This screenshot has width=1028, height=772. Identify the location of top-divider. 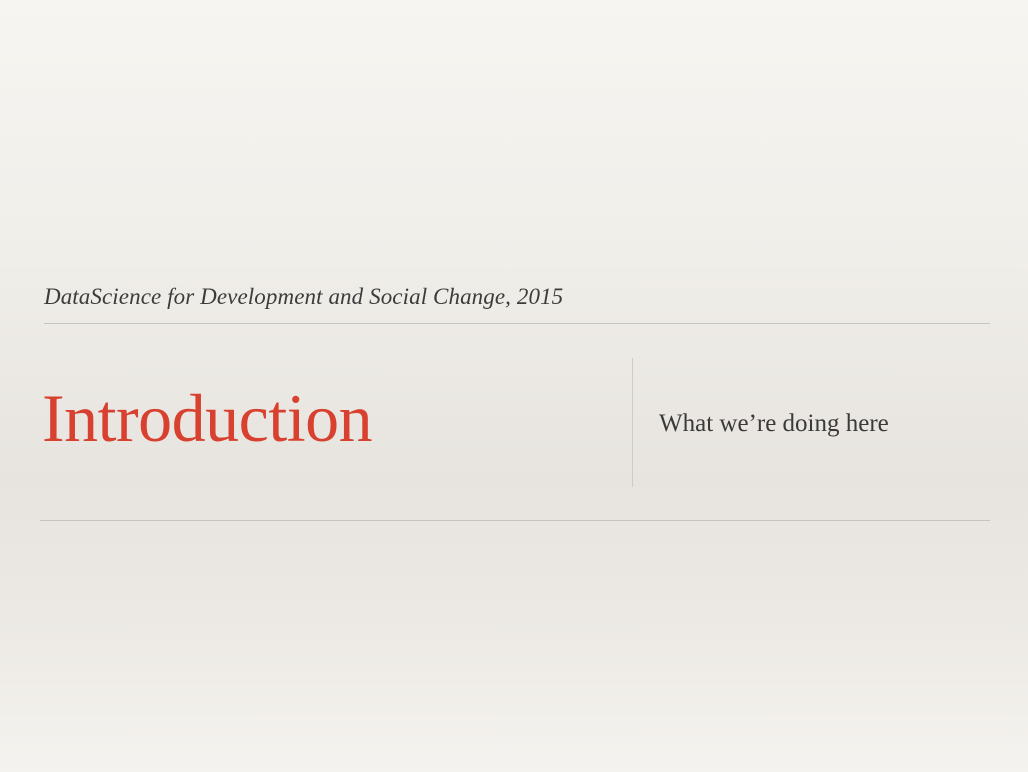
(517, 323).